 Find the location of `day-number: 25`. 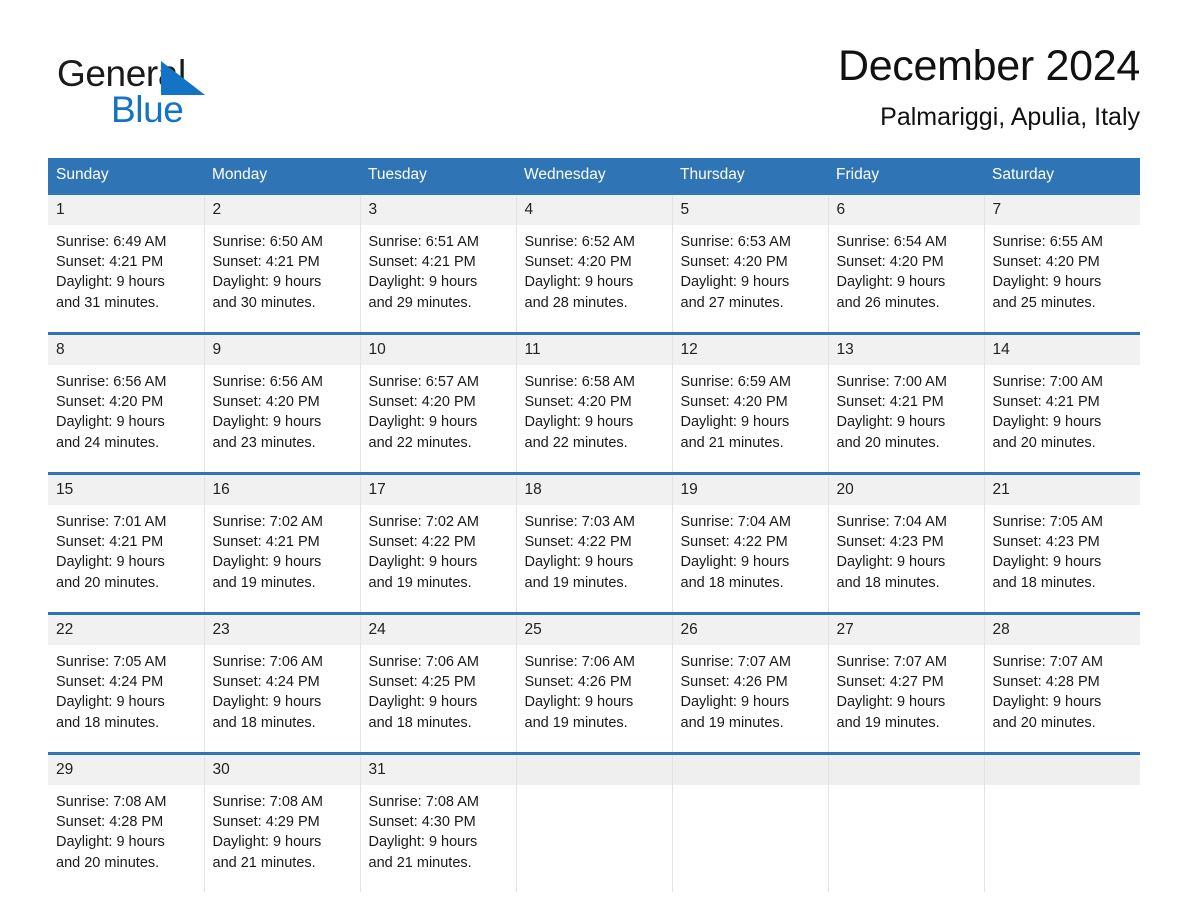

day-number: 25 is located at coordinates (533, 629).